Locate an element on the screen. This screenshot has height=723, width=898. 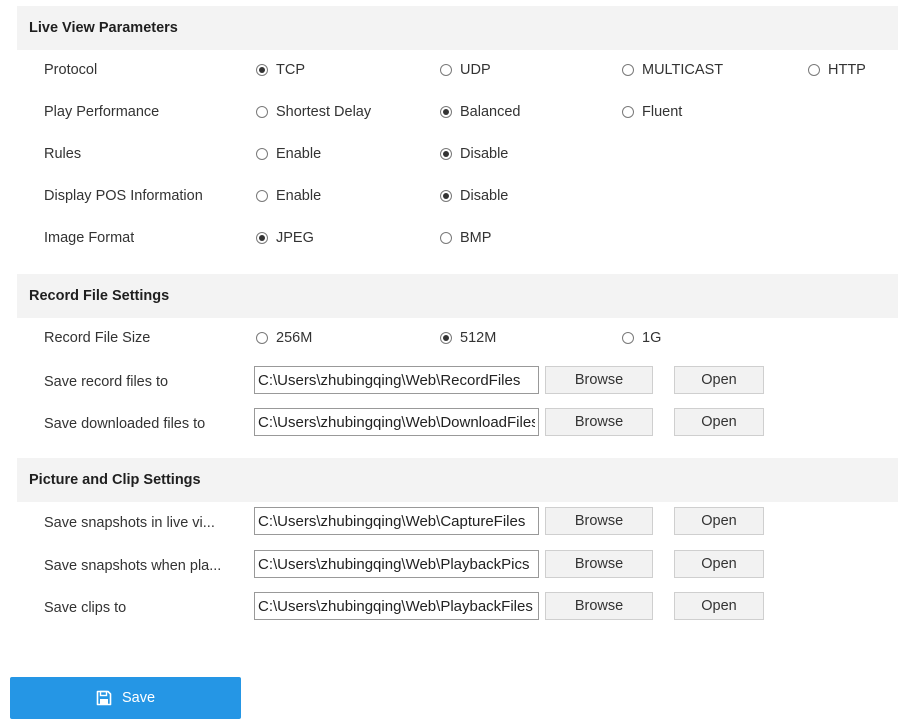
save-snapshots-play-path-input is located at coordinates (396, 564).